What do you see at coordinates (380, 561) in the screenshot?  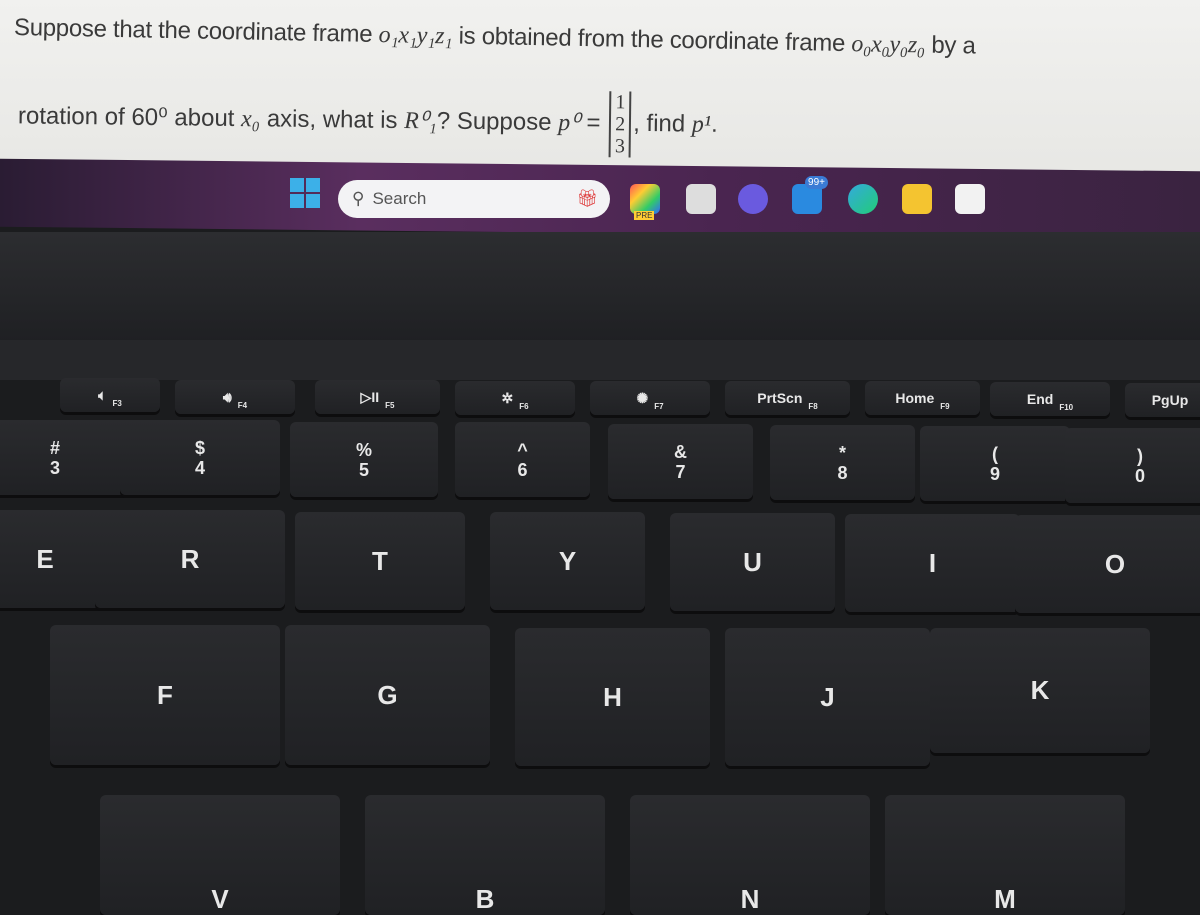 I see `key-t: T` at bounding box center [380, 561].